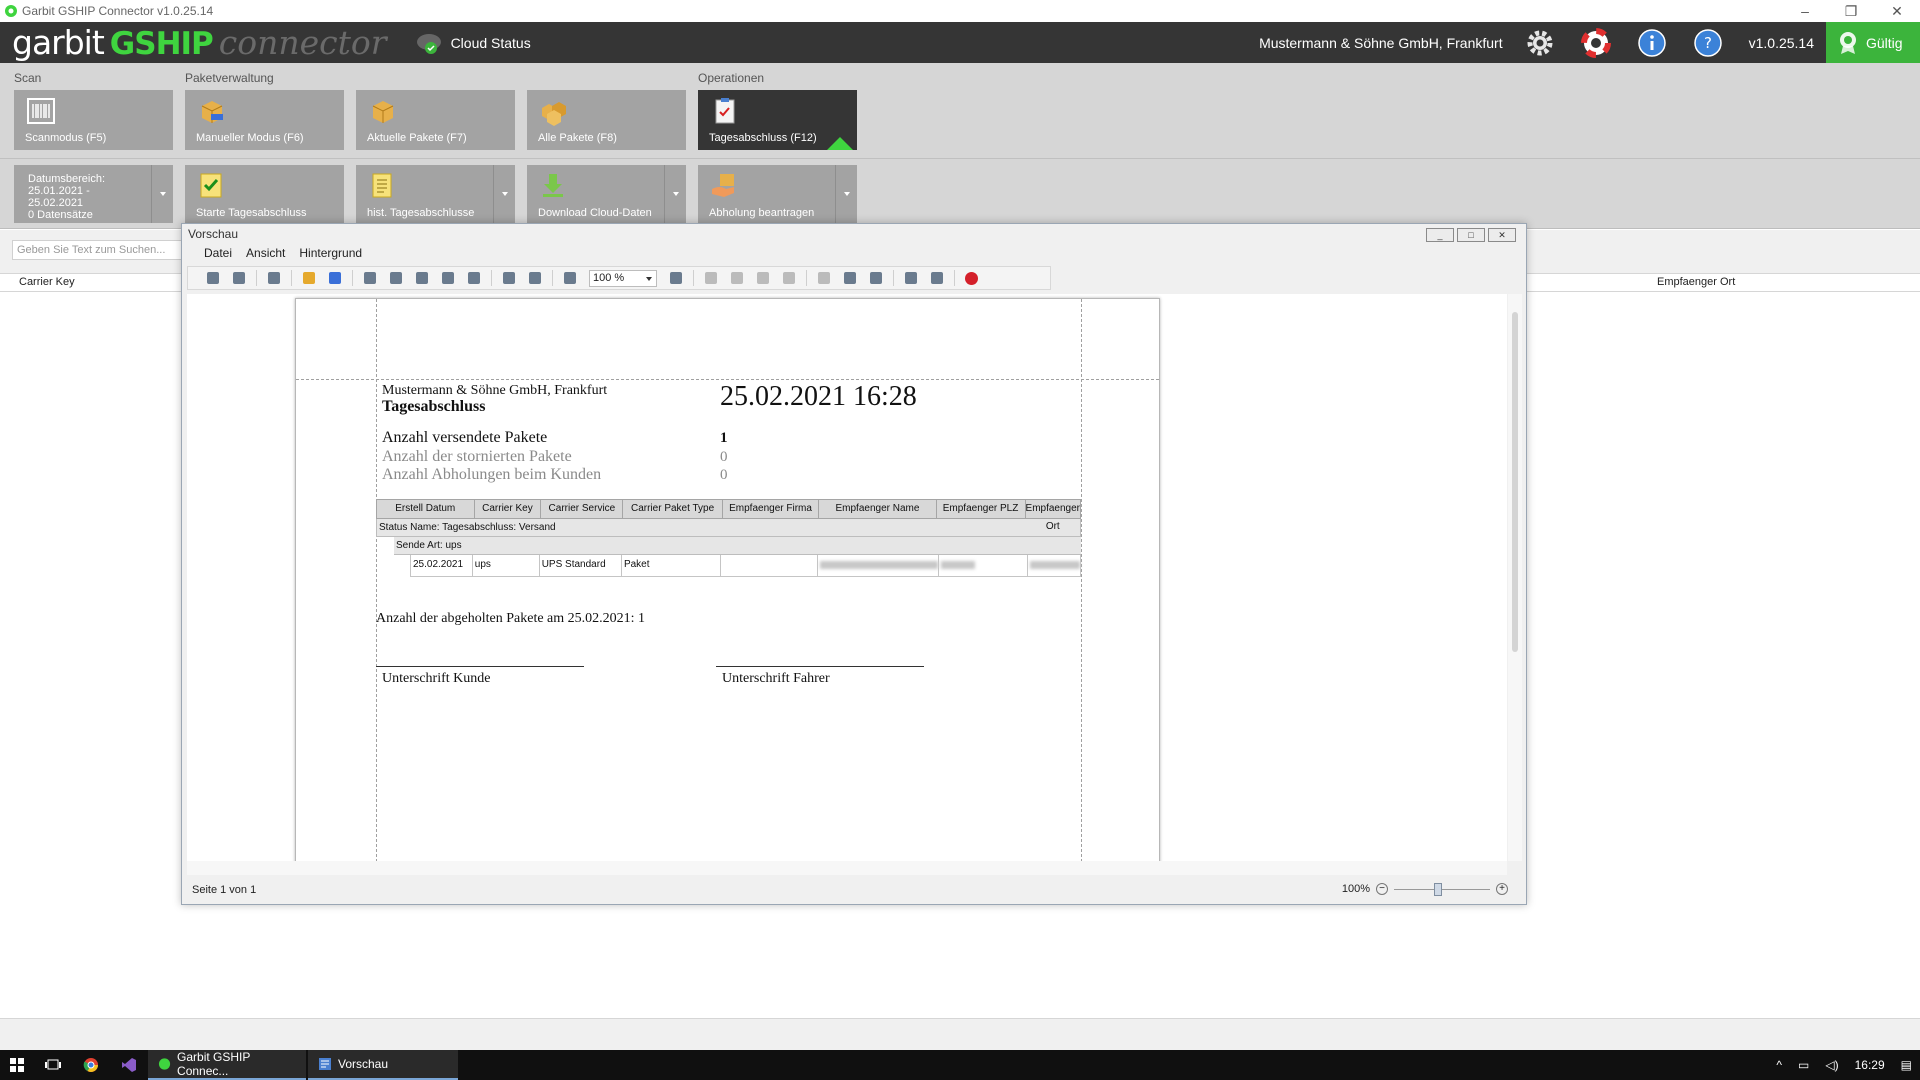 The image size is (1920, 1080). Describe the element at coordinates (1851, 11) in the screenshot. I see `restore-icon: ❐` at that location.